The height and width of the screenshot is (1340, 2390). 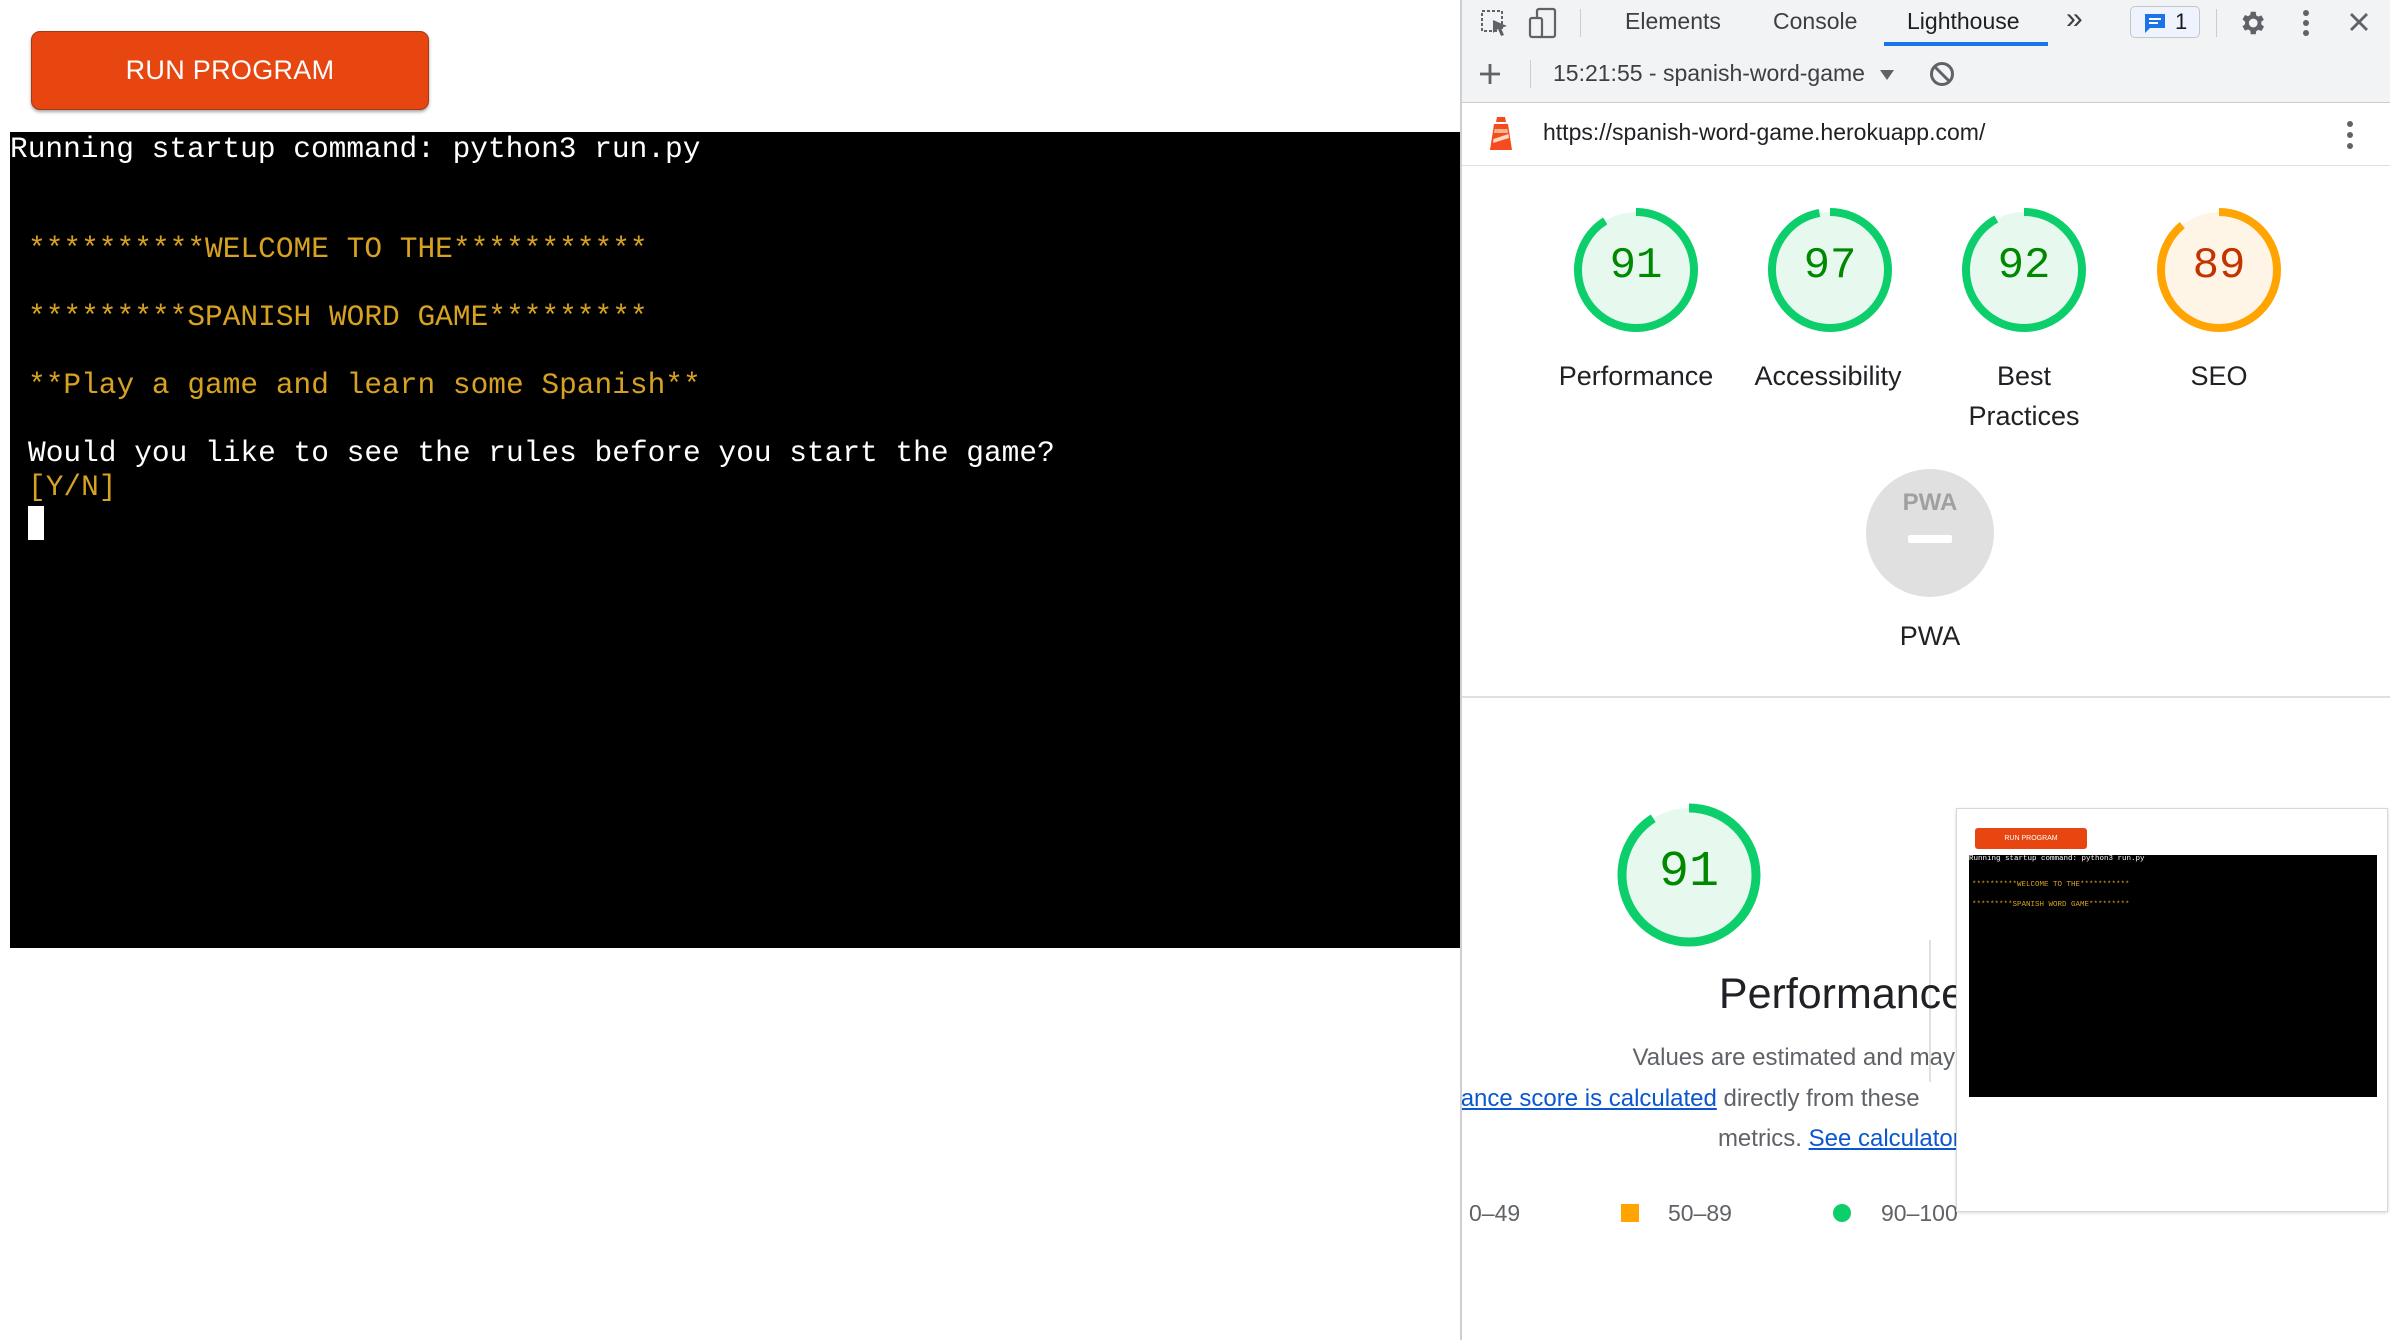 I want to click on performance-detail-gauge: 91, so click(x=1689, y=875).